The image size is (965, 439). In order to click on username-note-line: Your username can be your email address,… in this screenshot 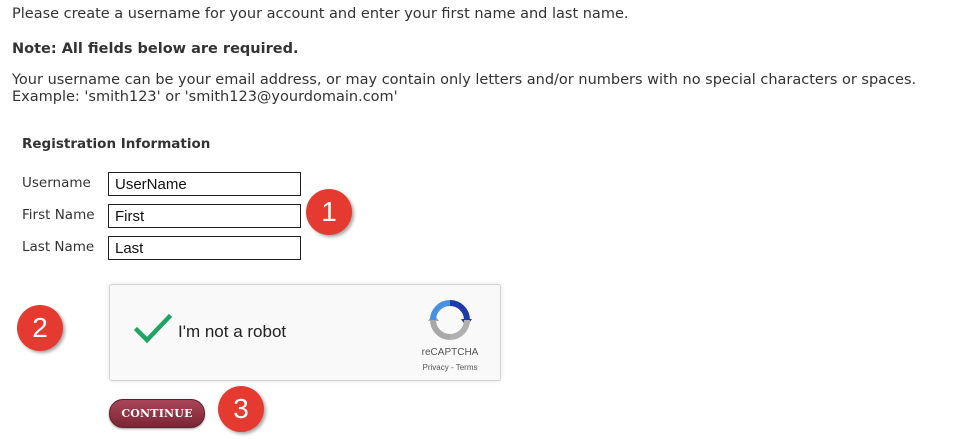, I will do `click(464, 80)`.